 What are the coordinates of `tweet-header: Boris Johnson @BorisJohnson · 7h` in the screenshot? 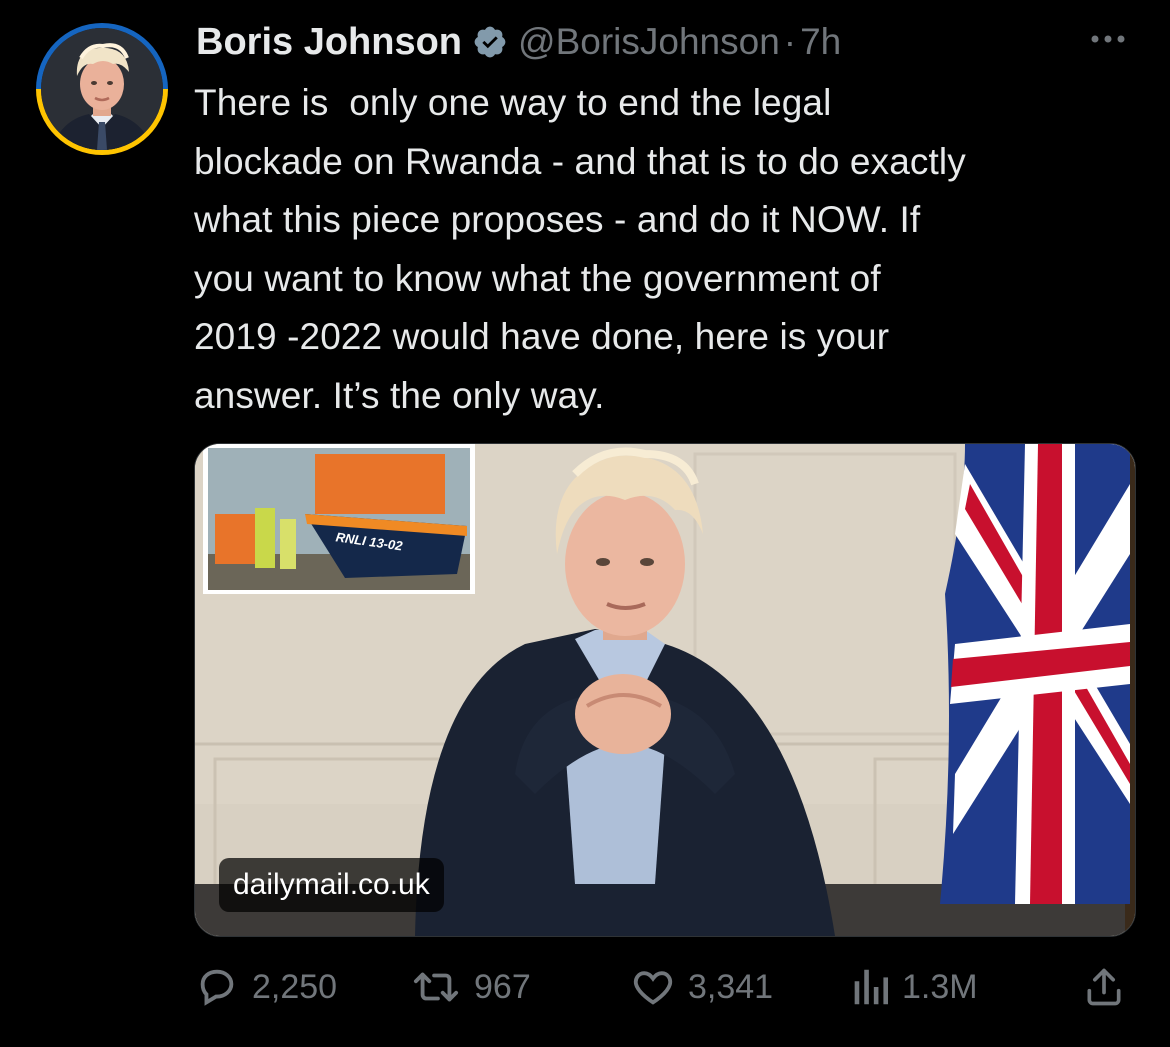 It's located at (518, 42).